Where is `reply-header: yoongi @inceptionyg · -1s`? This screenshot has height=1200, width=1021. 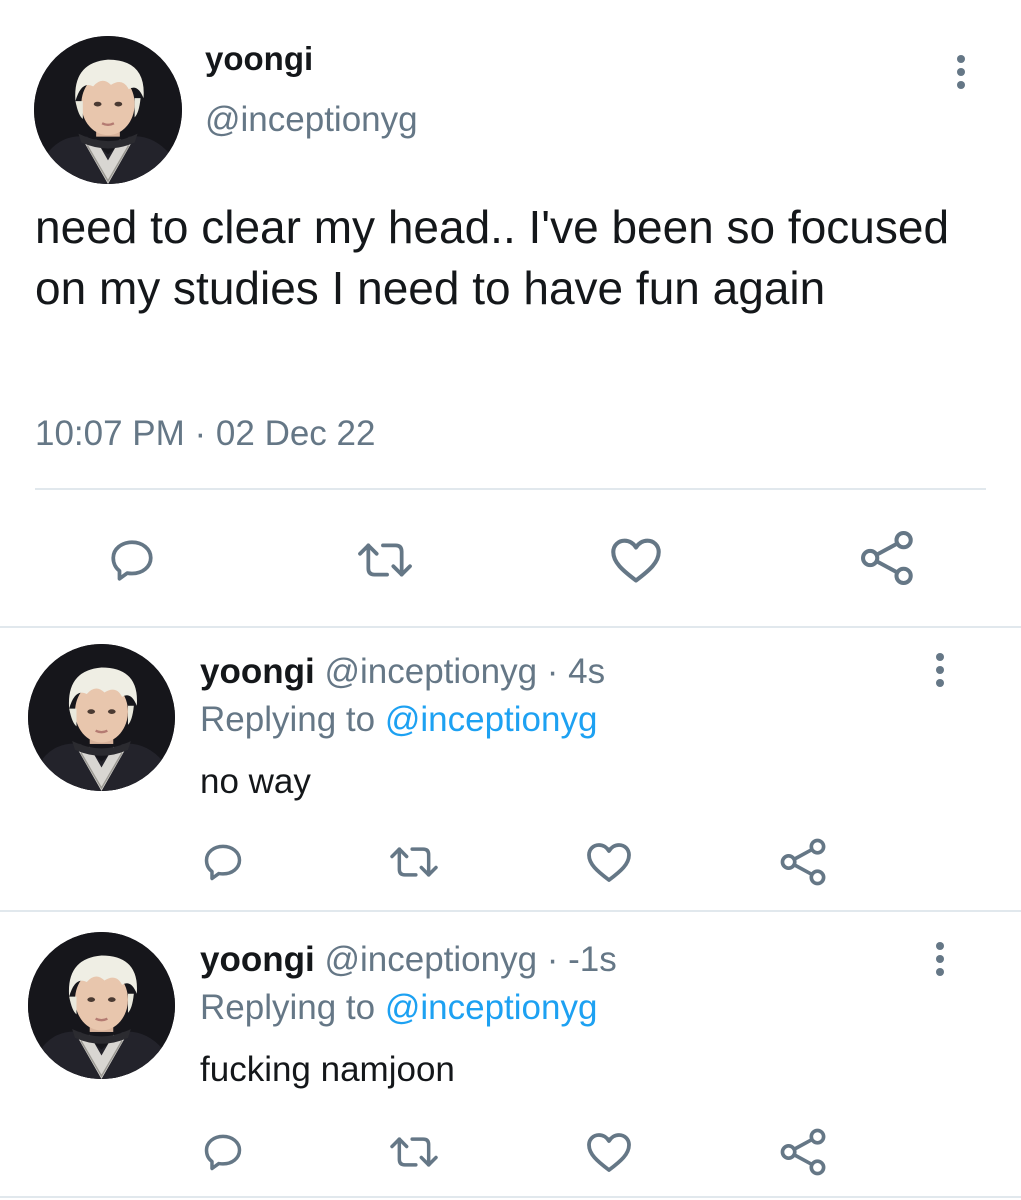 reply-header: yoongi @inceptionyg · -1s is located at coordinates (408, 960).